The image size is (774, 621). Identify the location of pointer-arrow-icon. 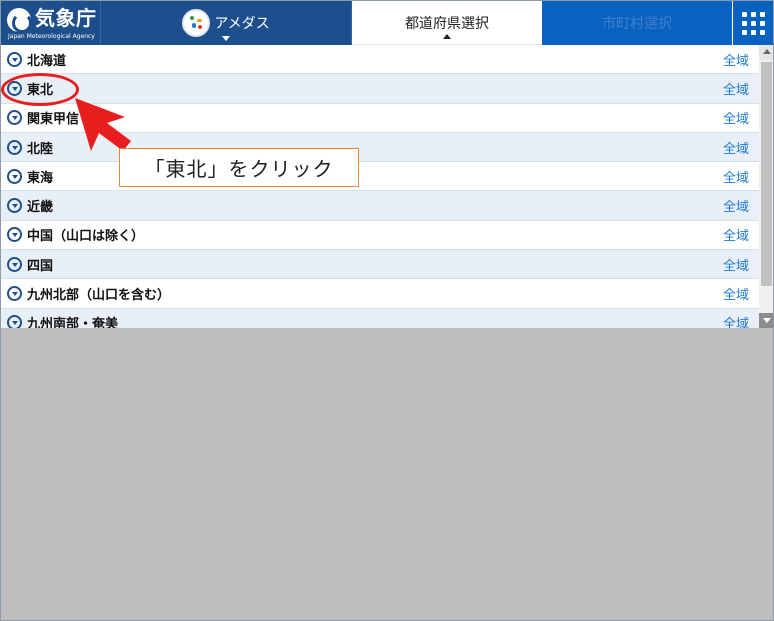
(103, 124).